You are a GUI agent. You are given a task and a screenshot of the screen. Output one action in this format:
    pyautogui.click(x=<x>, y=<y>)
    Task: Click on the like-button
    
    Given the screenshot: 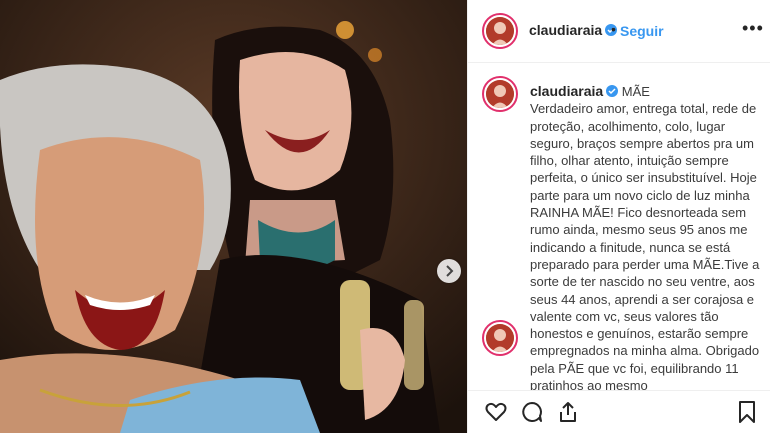 What is the action you would take?
    pyautogui.click(x=496, y=414)
    